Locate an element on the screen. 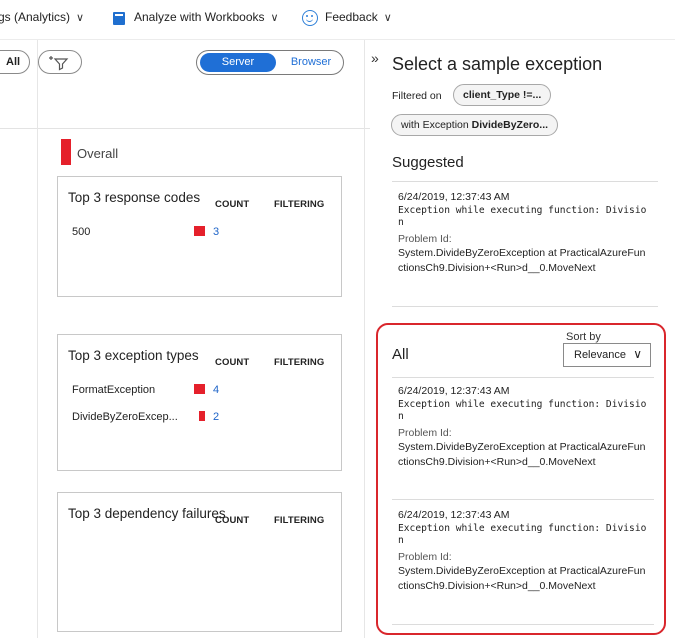 Image resolution: width=675 pixels, height=638 pixels. dependency-failures-title: Top 3 dependency failures is located at coordinates (147, 513).